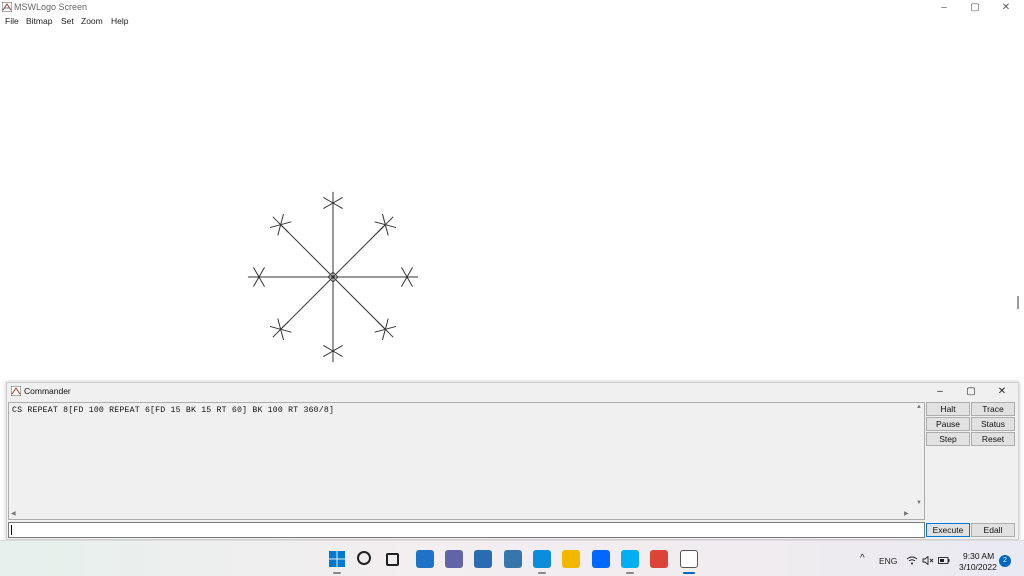 This screenshot has width=1024, height=576. What do you see at coordinates (16, 391) in the screenshot?
I see `commander-icon` at bounding box center [16, 391].